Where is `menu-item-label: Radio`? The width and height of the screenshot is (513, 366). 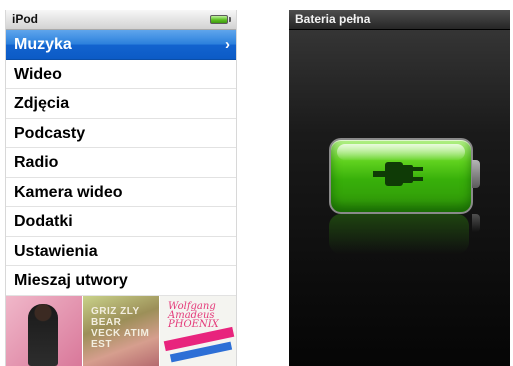
menu-item-label: Radio is located at coordinates (36, 162).